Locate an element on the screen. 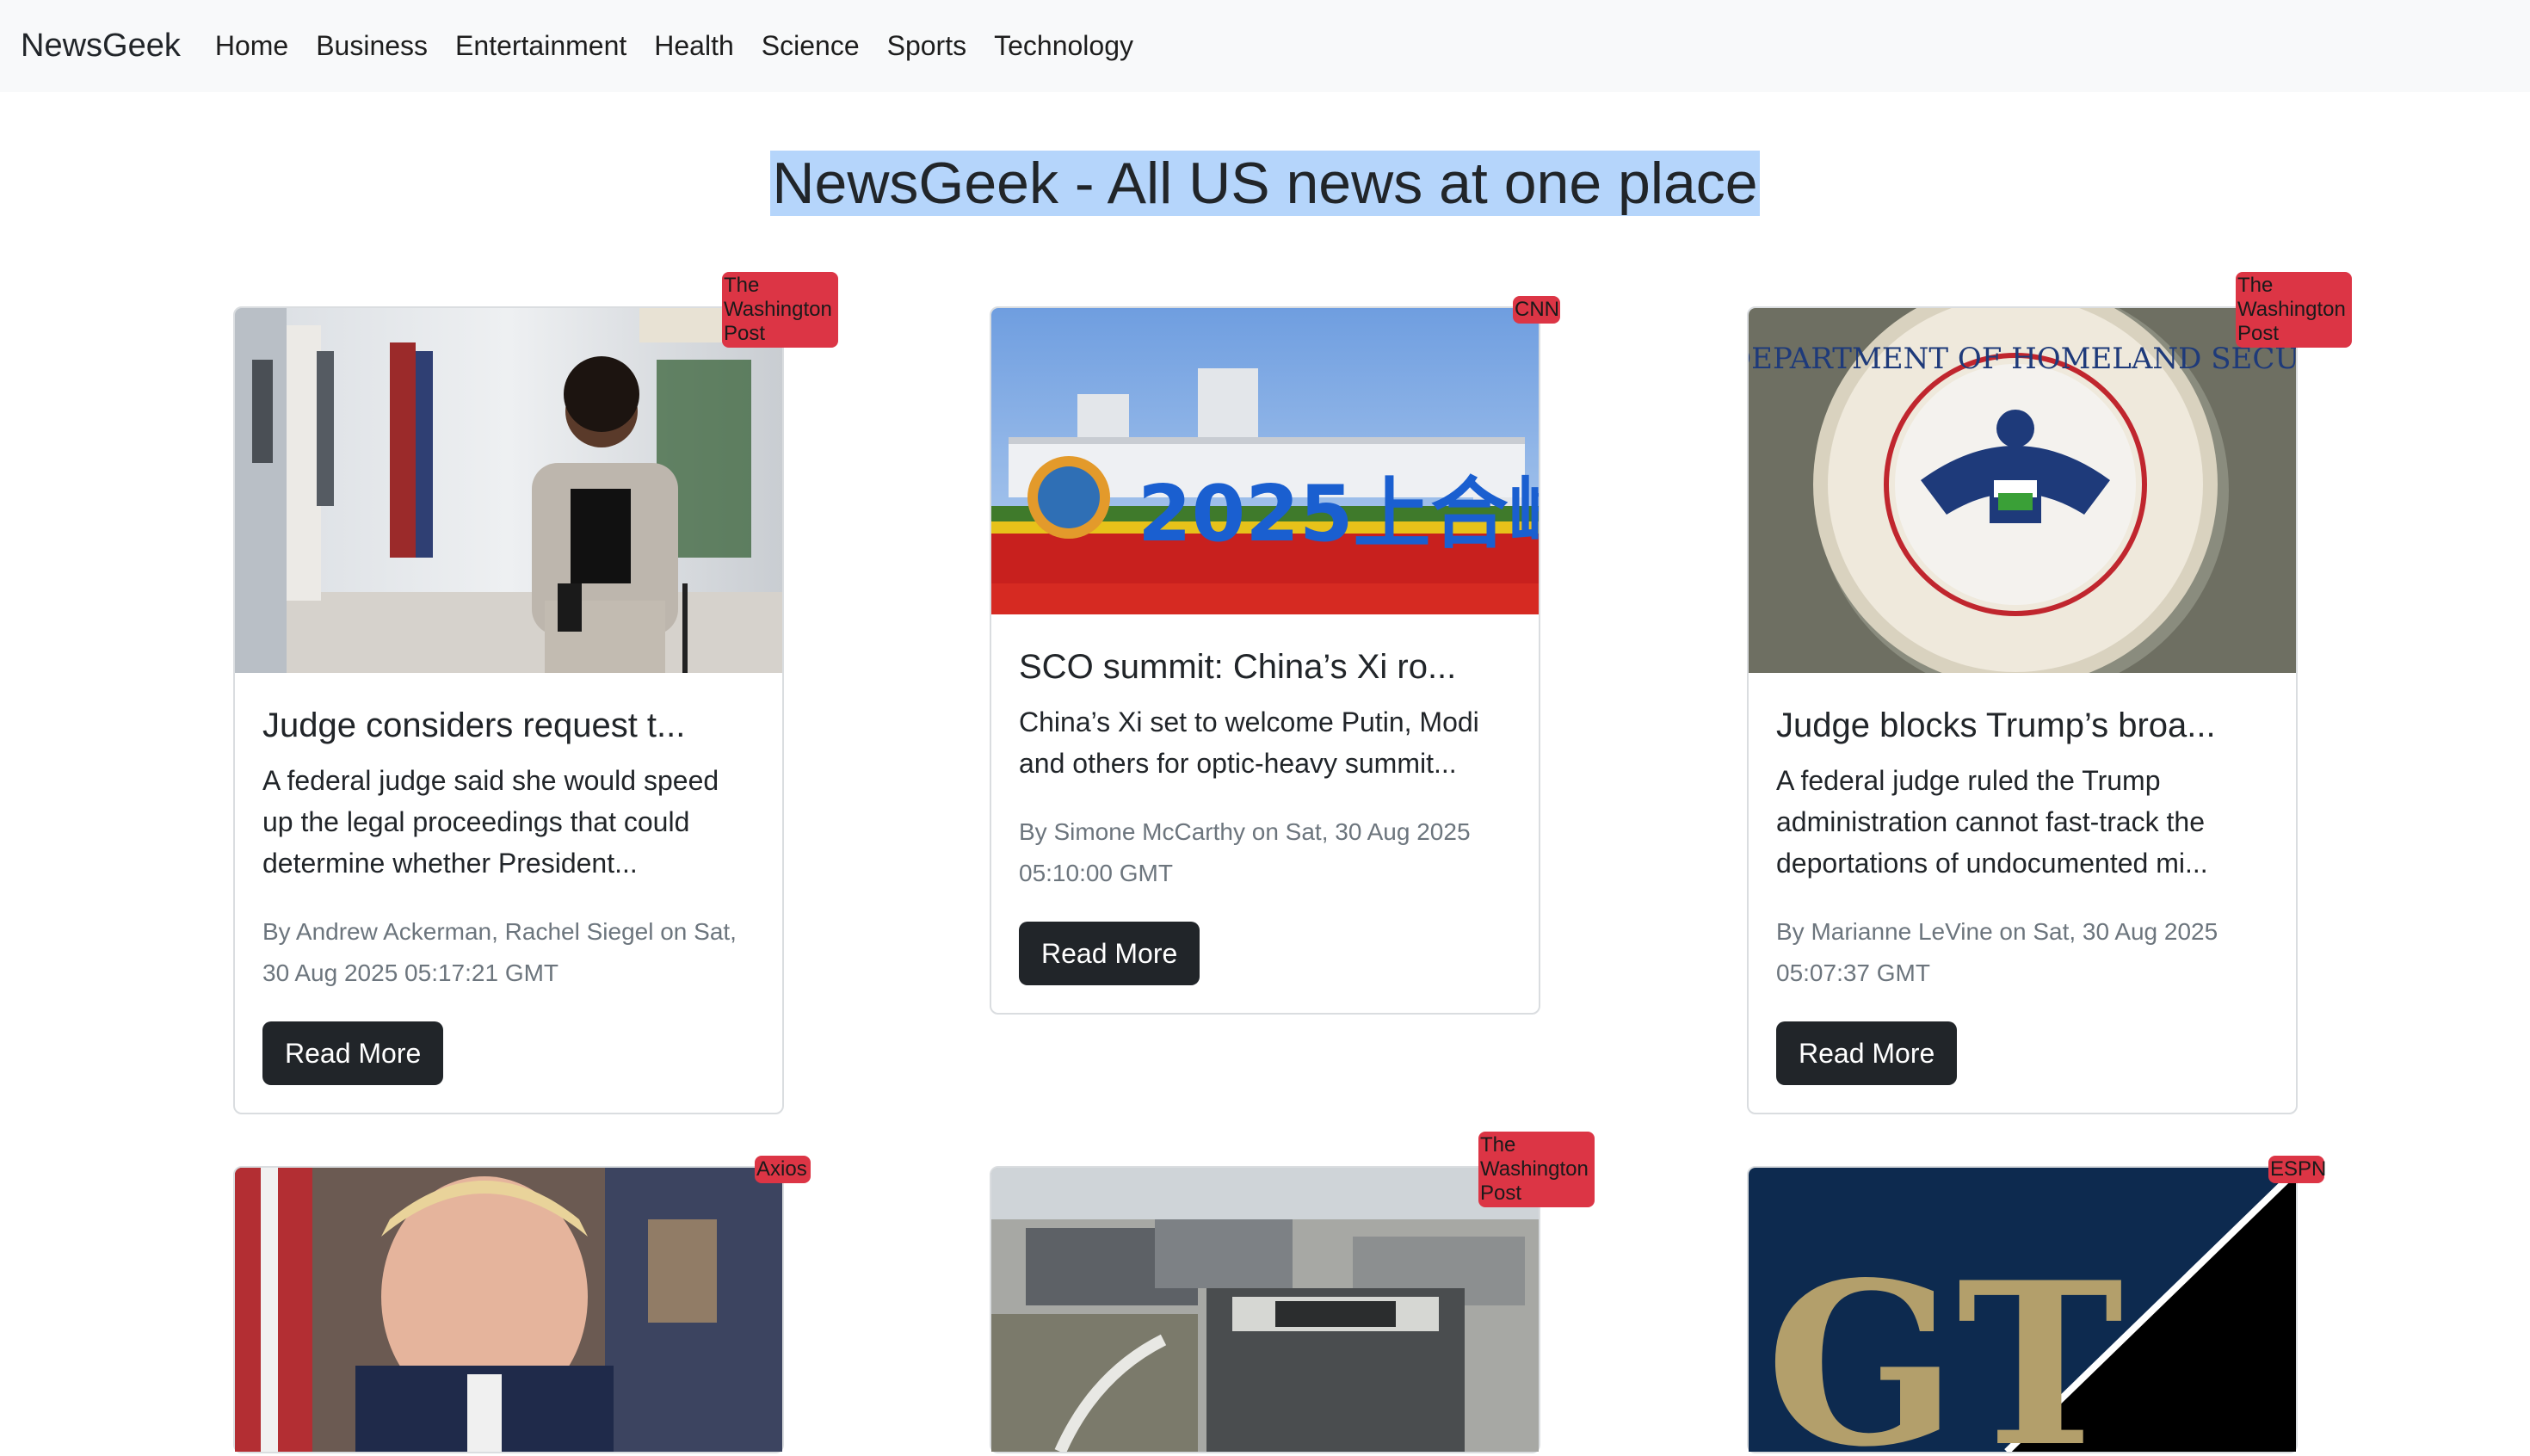 The image size is (2530, 1456). news-card: GT ESPN is located at coordinates (2036, 1306).